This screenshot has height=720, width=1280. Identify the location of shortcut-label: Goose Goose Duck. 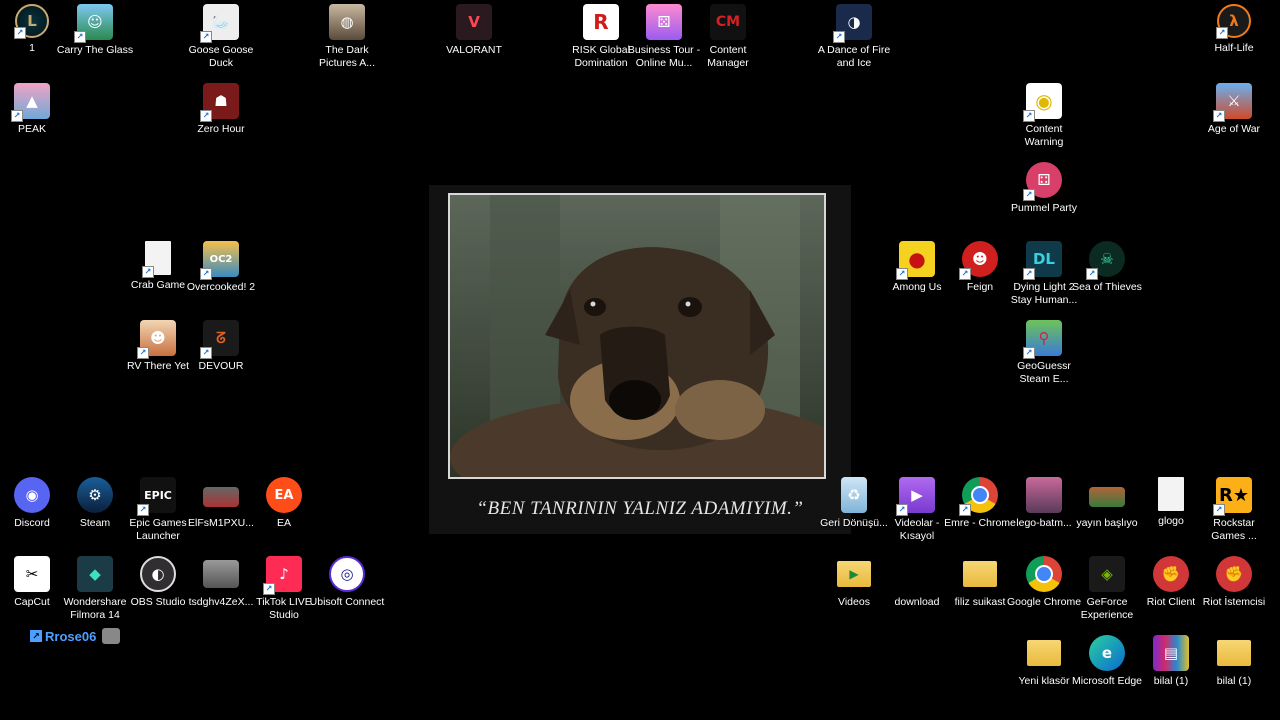
(221, 56).